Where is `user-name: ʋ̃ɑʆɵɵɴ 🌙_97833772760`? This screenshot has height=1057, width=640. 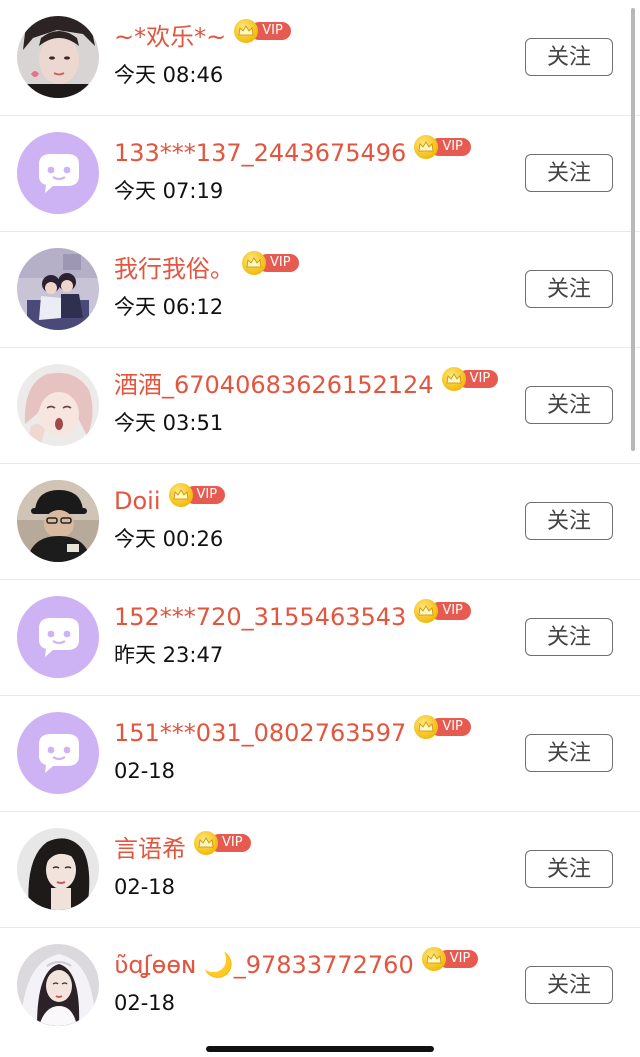 user-name: ʋ̃ɑʆɵɵɴ 🌙_97833772760 is located at coordinates (264, 965).